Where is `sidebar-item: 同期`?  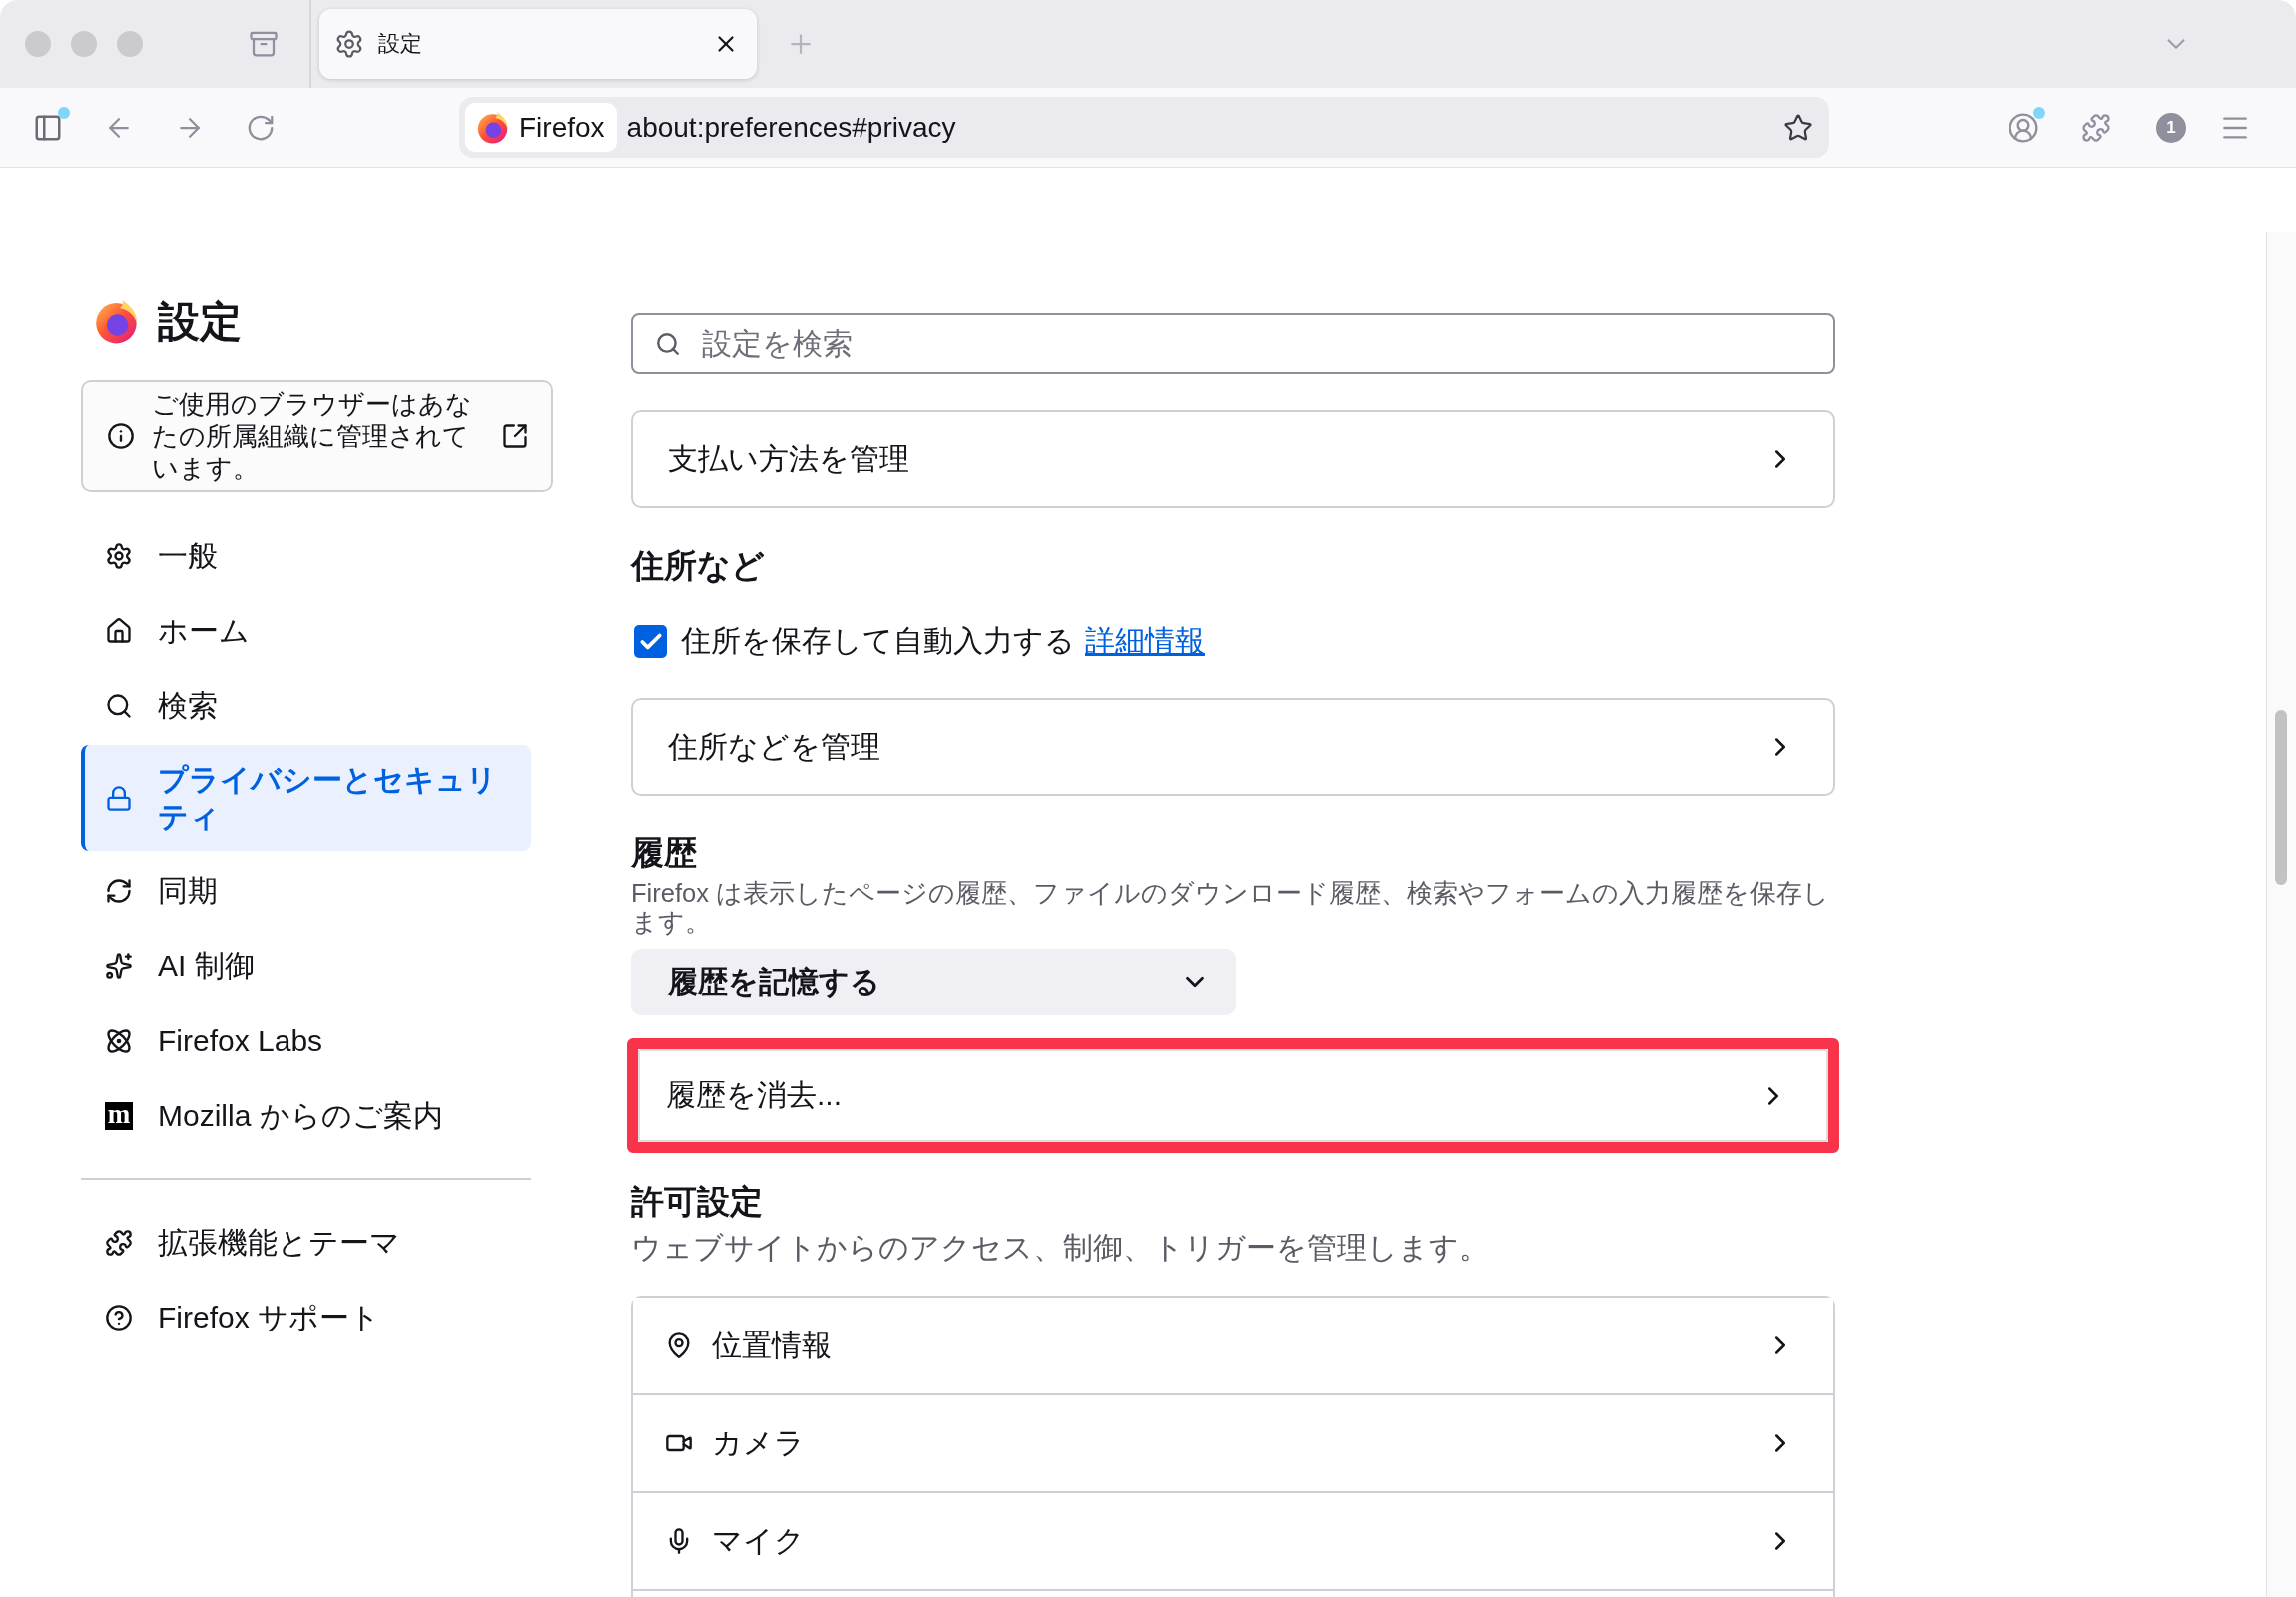
sidebar-item: 同期 is located at coordinates (306, 890).